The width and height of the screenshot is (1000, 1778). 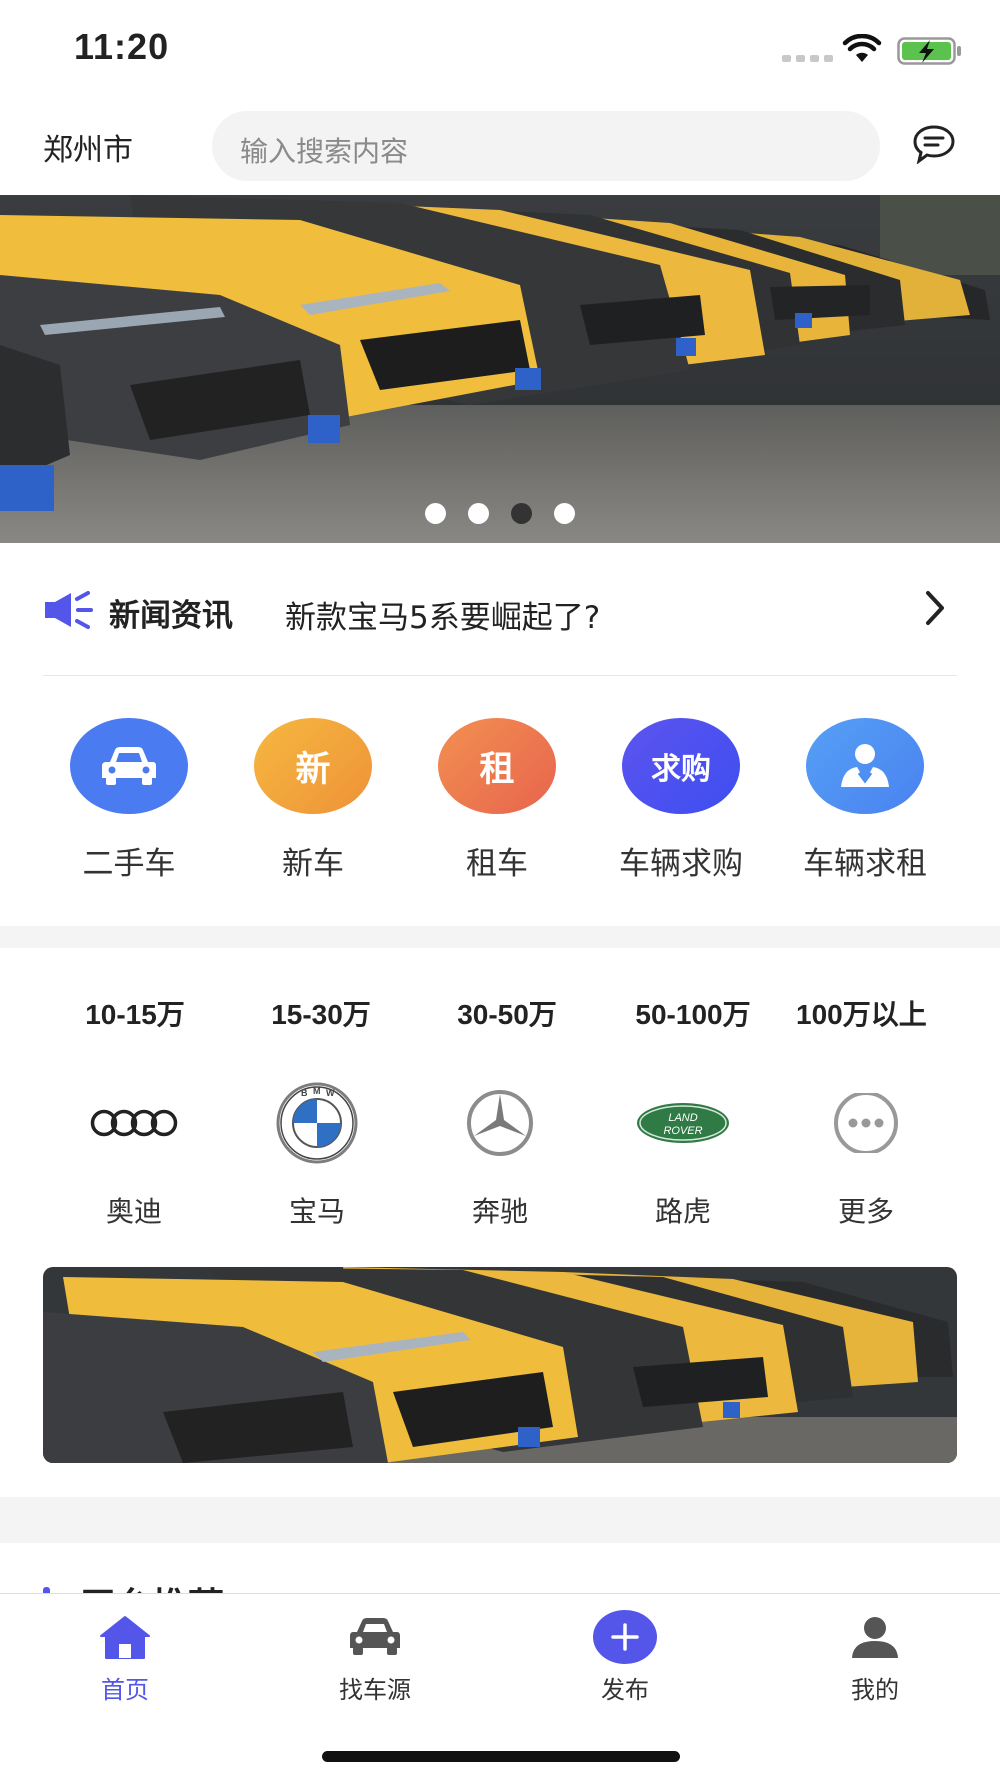 I want to click on bmw-letter-b: B, so click(x=304, y=1093).